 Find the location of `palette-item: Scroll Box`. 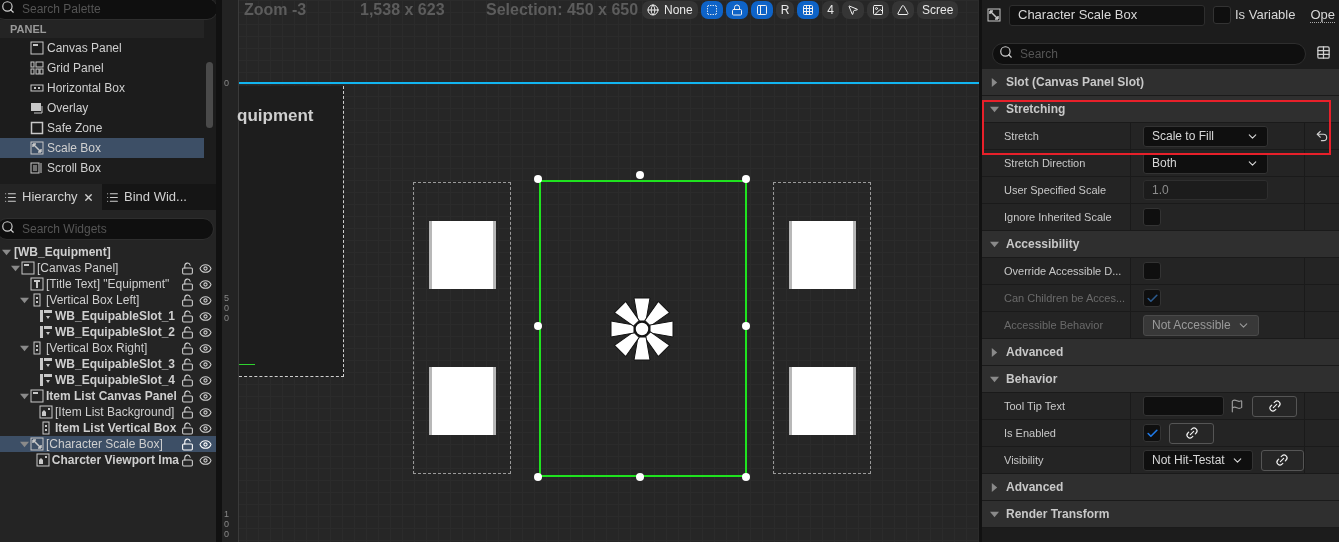

palette-item: Scroll Box is located at coordinates (102, 168).